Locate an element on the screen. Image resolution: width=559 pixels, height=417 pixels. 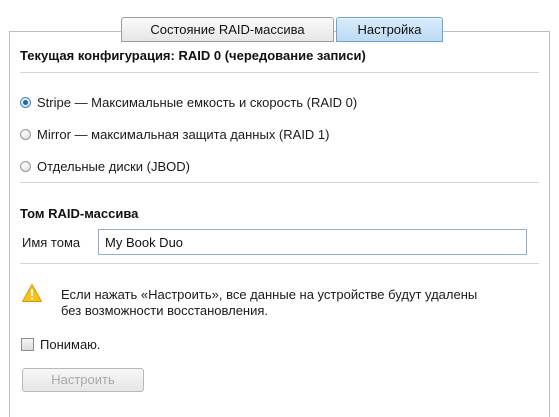
current-config-label: Текущая конфигурация: is located at coordinates (97, 55).